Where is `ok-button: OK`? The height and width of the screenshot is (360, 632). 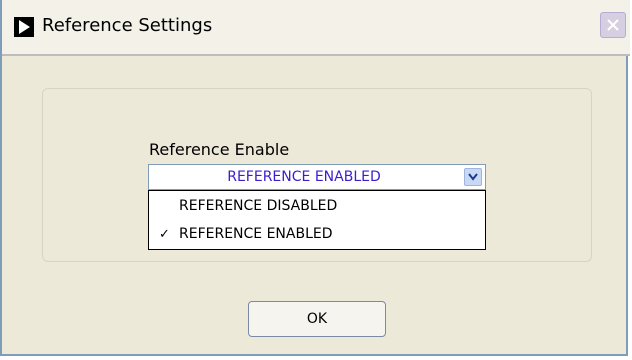
ok-button: OK is located at coordinates (317, 319).